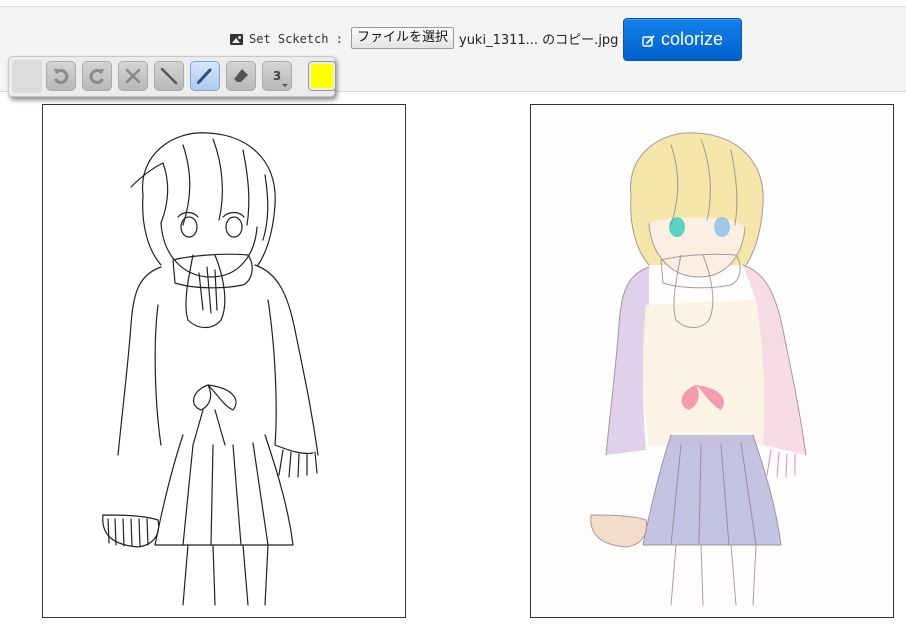 The height and width of the screenshot is (627, 906). I want to click on undo-icon, so click(61, 77).